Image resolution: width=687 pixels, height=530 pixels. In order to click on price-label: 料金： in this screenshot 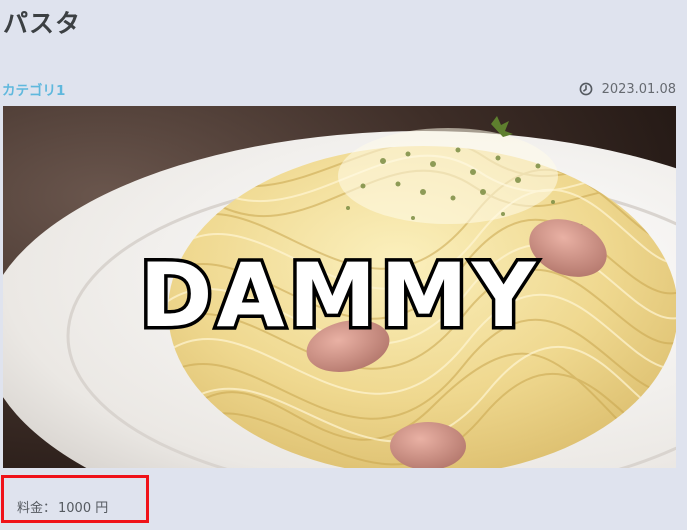, I will do `click(37, 508)`.